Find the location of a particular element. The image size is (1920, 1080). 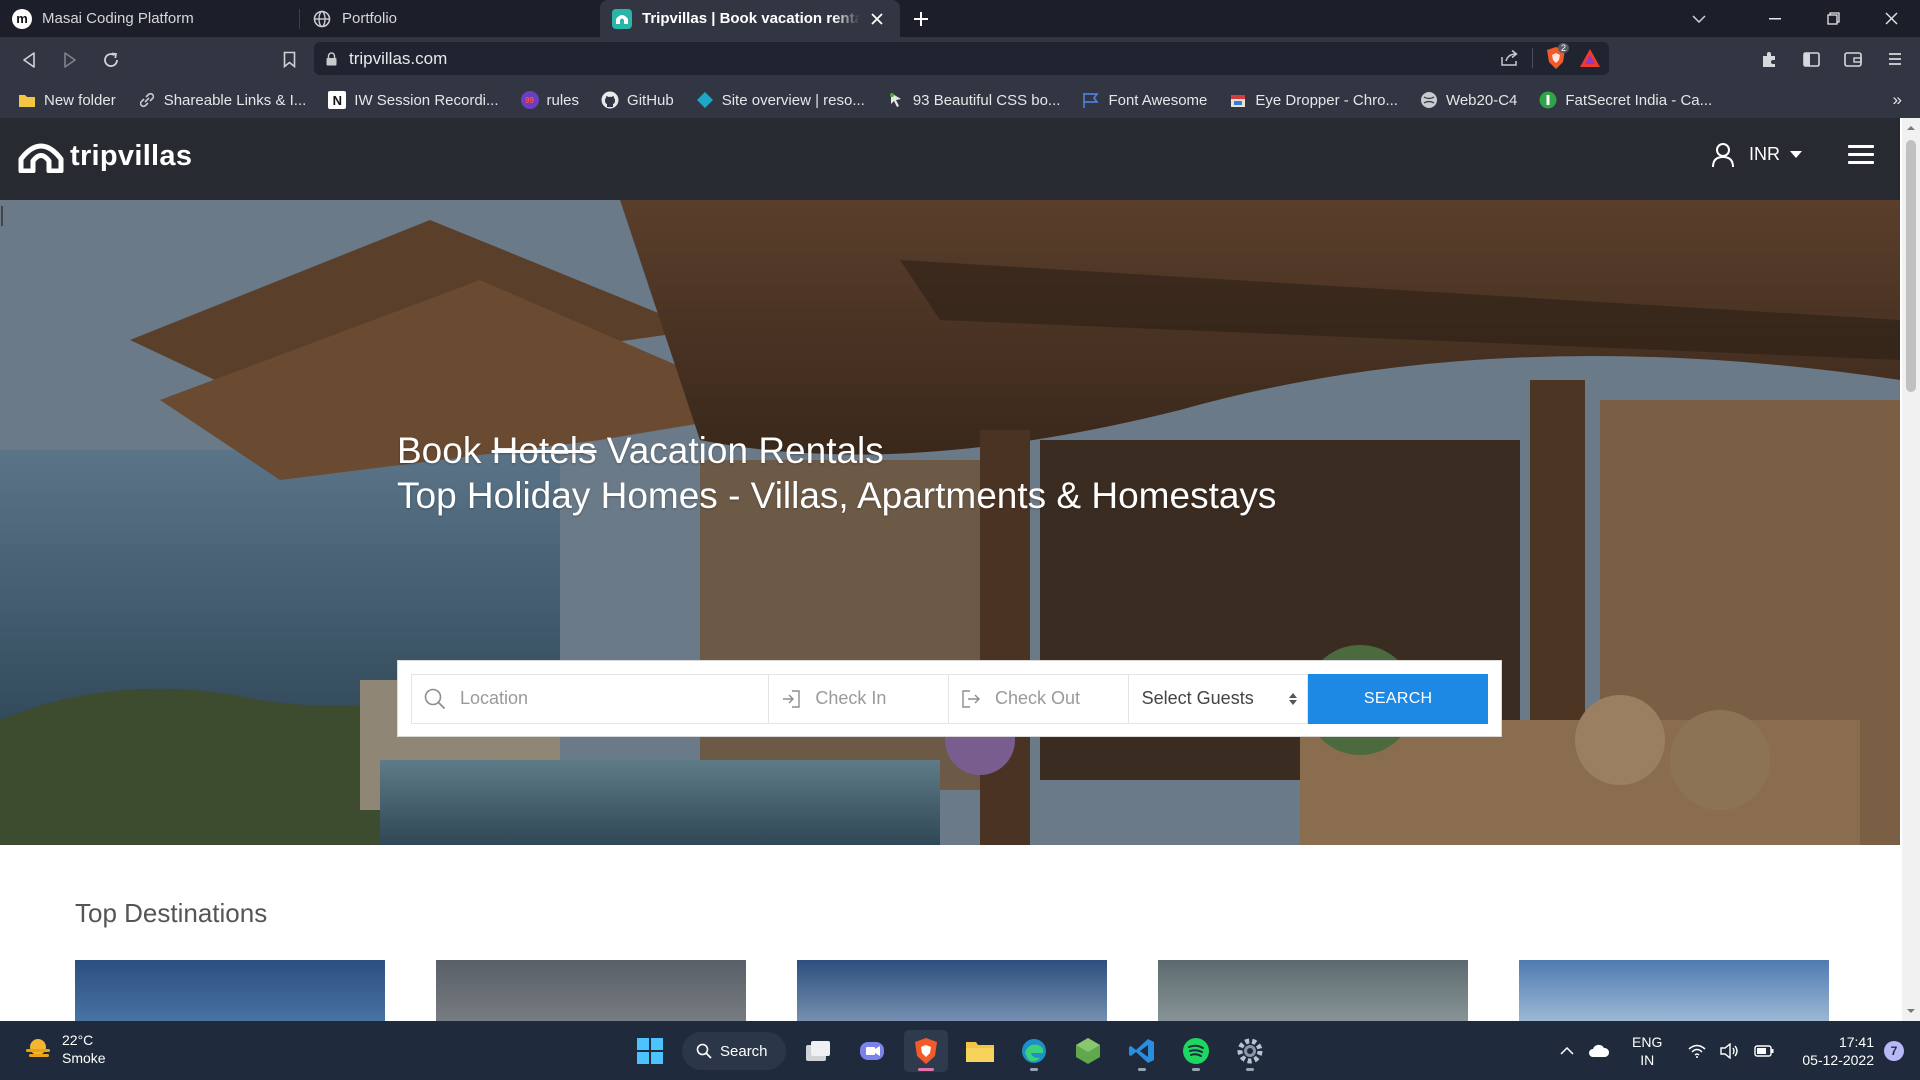

node-green-icon is located at coordinates (1088, 1051).